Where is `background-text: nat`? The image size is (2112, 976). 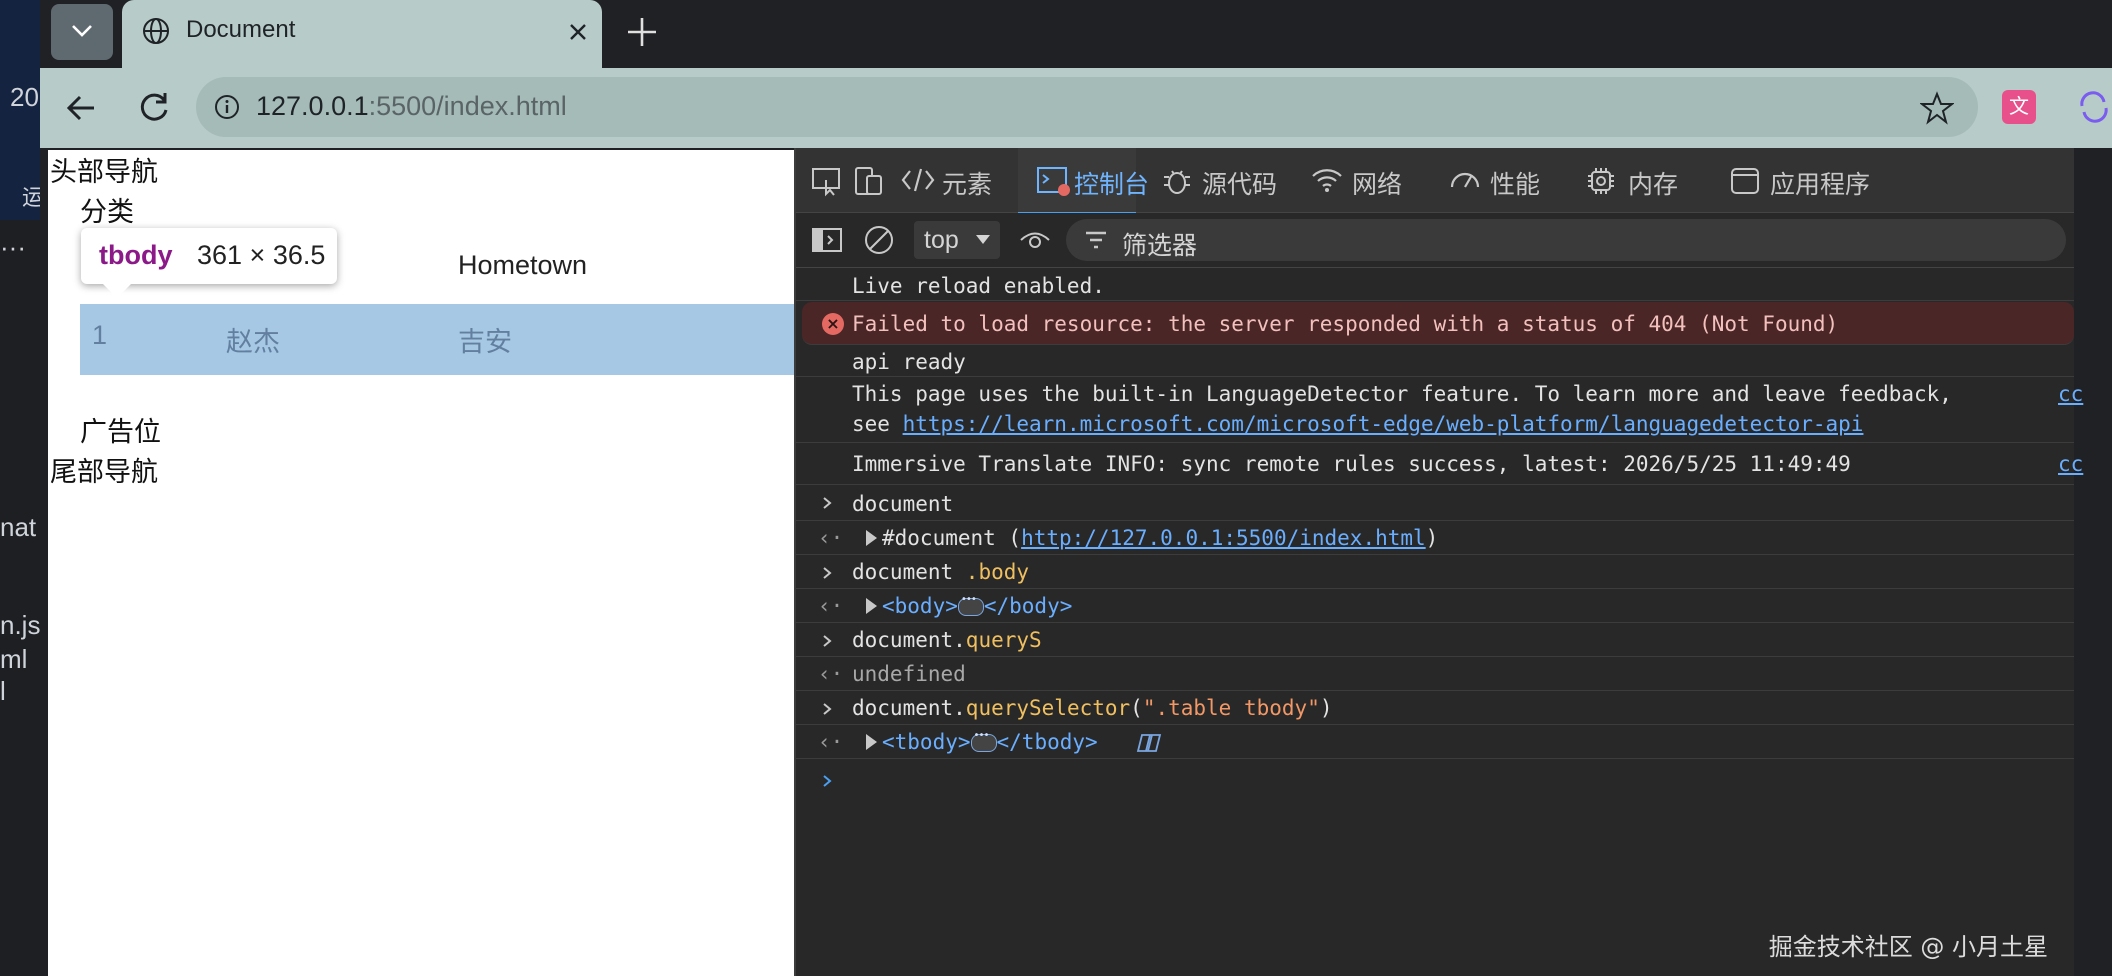 background-text: nat is located at coordinates (18, 527).